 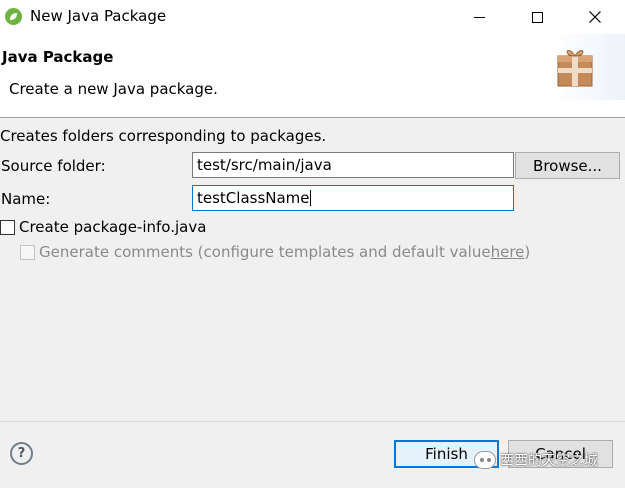 I want to click on close-icon, so click(x=595, y=17).